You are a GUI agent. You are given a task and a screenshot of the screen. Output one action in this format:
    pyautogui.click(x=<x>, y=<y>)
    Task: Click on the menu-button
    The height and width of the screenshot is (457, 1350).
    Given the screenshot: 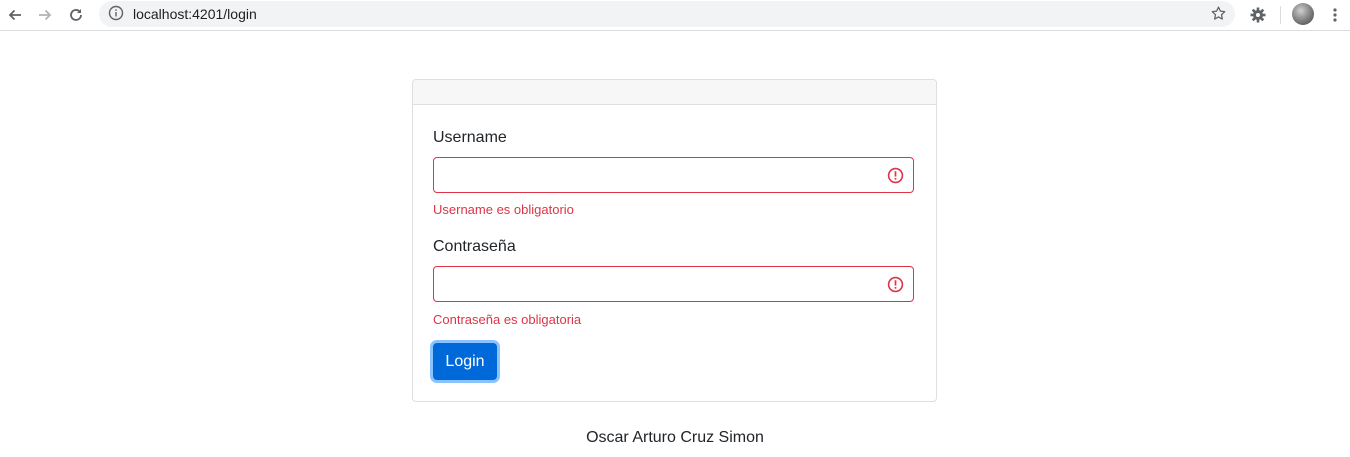 What is the action you would take?
    pyautogui.click(x=1335, y=15)
    